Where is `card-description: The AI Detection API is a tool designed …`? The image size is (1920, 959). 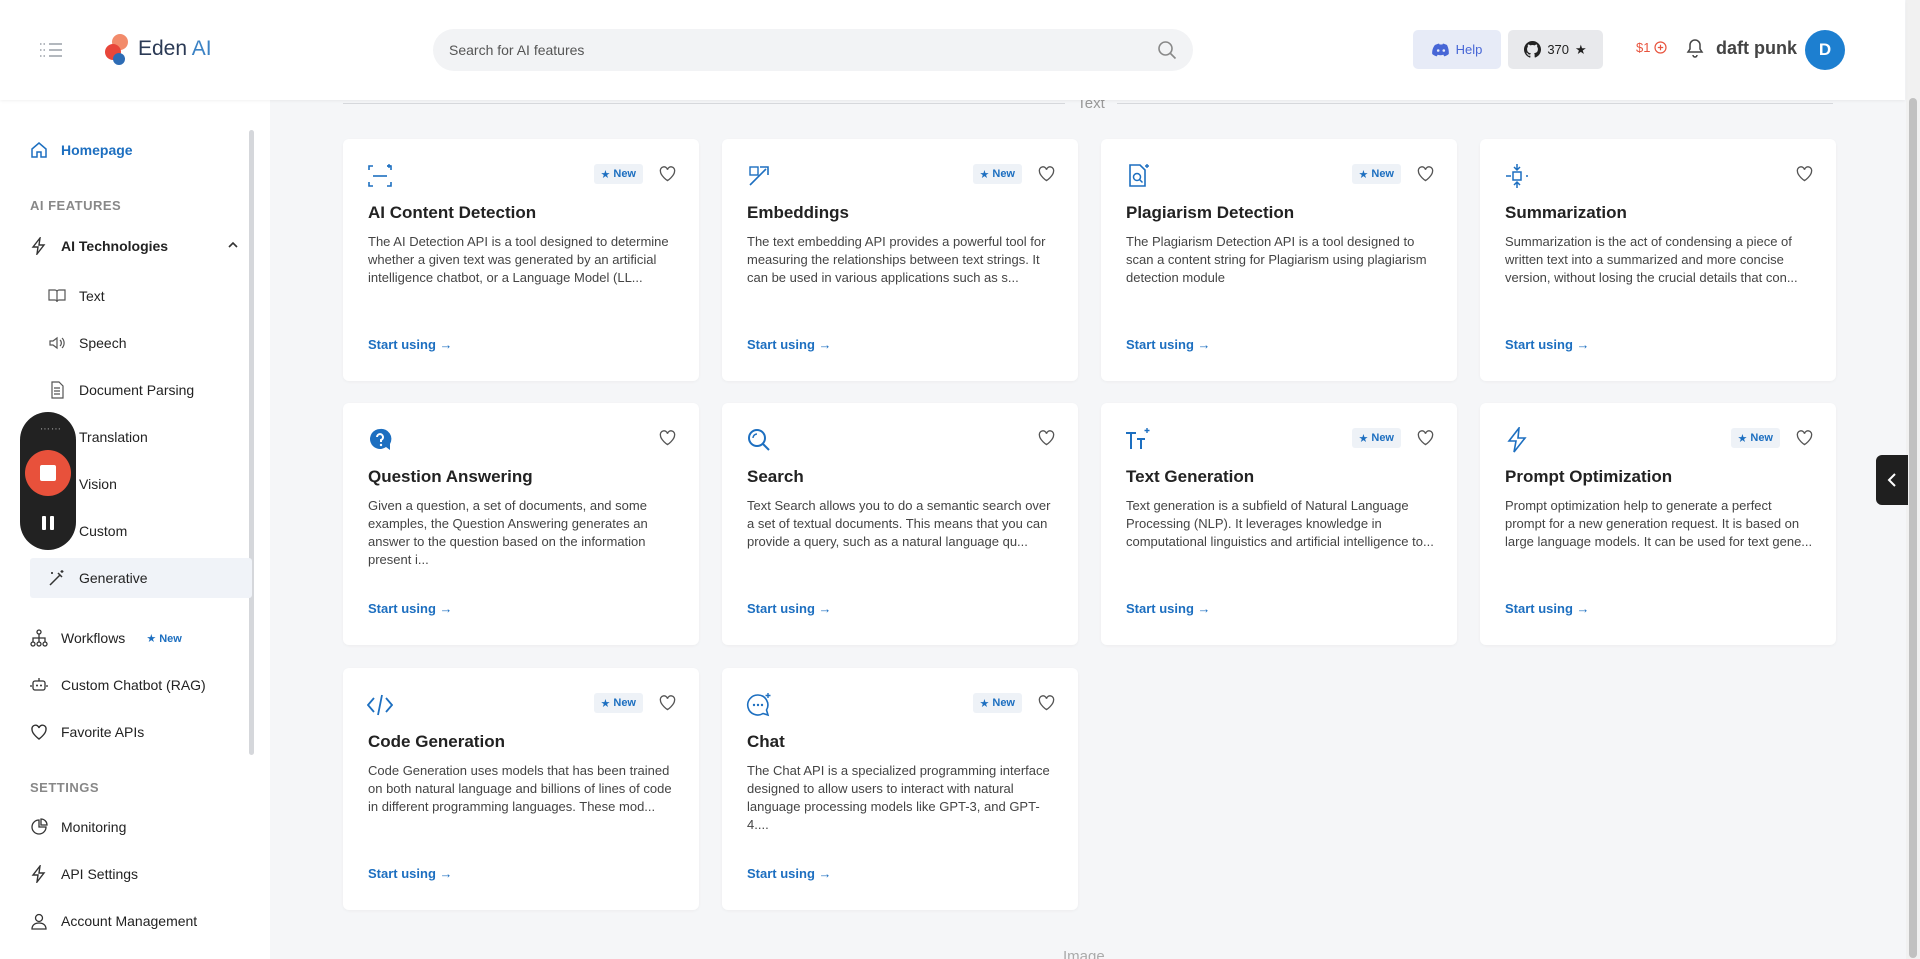
card-description: The AI Detection API is a tool designed … is located at coordinates (518, 259).